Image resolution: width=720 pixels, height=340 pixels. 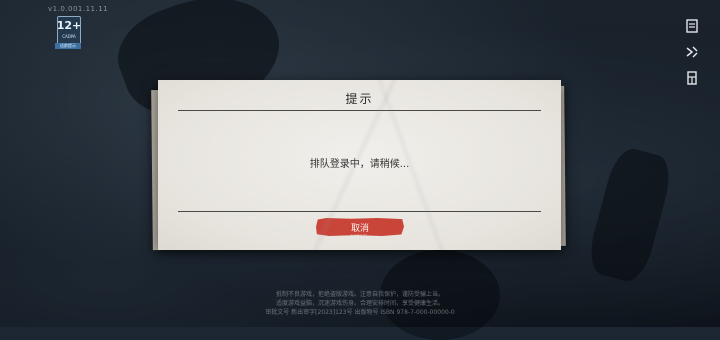 What do you see at coordinates (360, 235) in the screenshot?
I see `cancel-button-subtitle: CANCEL` at bounding box center [360, 235].